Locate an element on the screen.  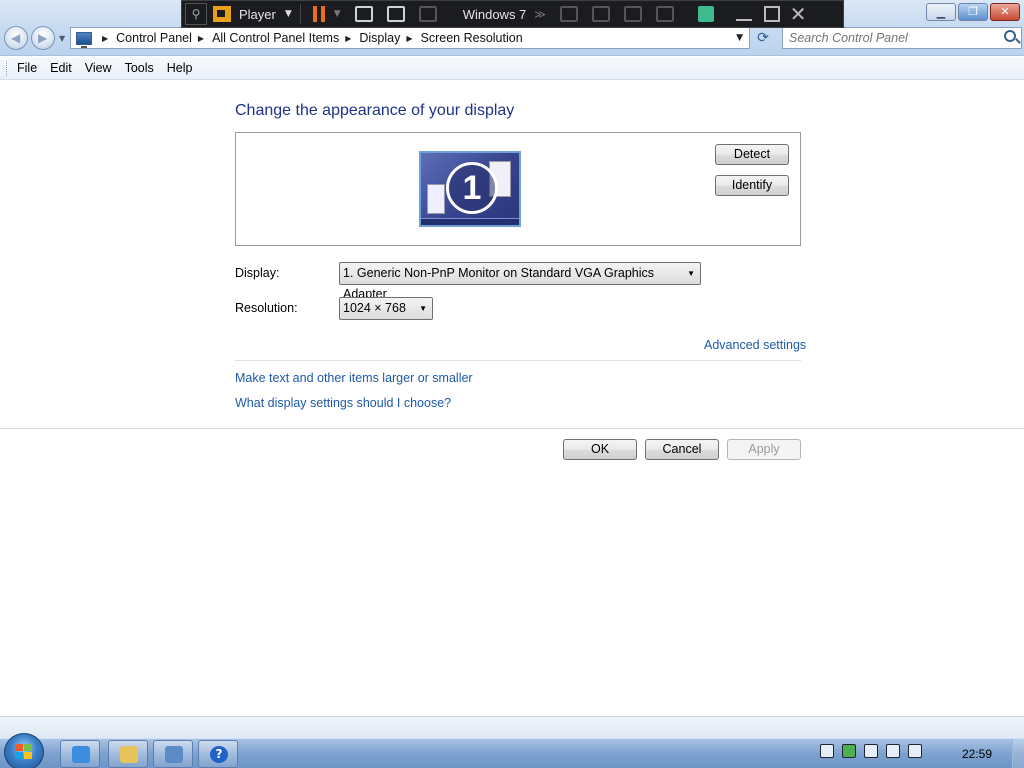
exit-fullscreen-icon: ✕ is located at coordinates (798, 14).